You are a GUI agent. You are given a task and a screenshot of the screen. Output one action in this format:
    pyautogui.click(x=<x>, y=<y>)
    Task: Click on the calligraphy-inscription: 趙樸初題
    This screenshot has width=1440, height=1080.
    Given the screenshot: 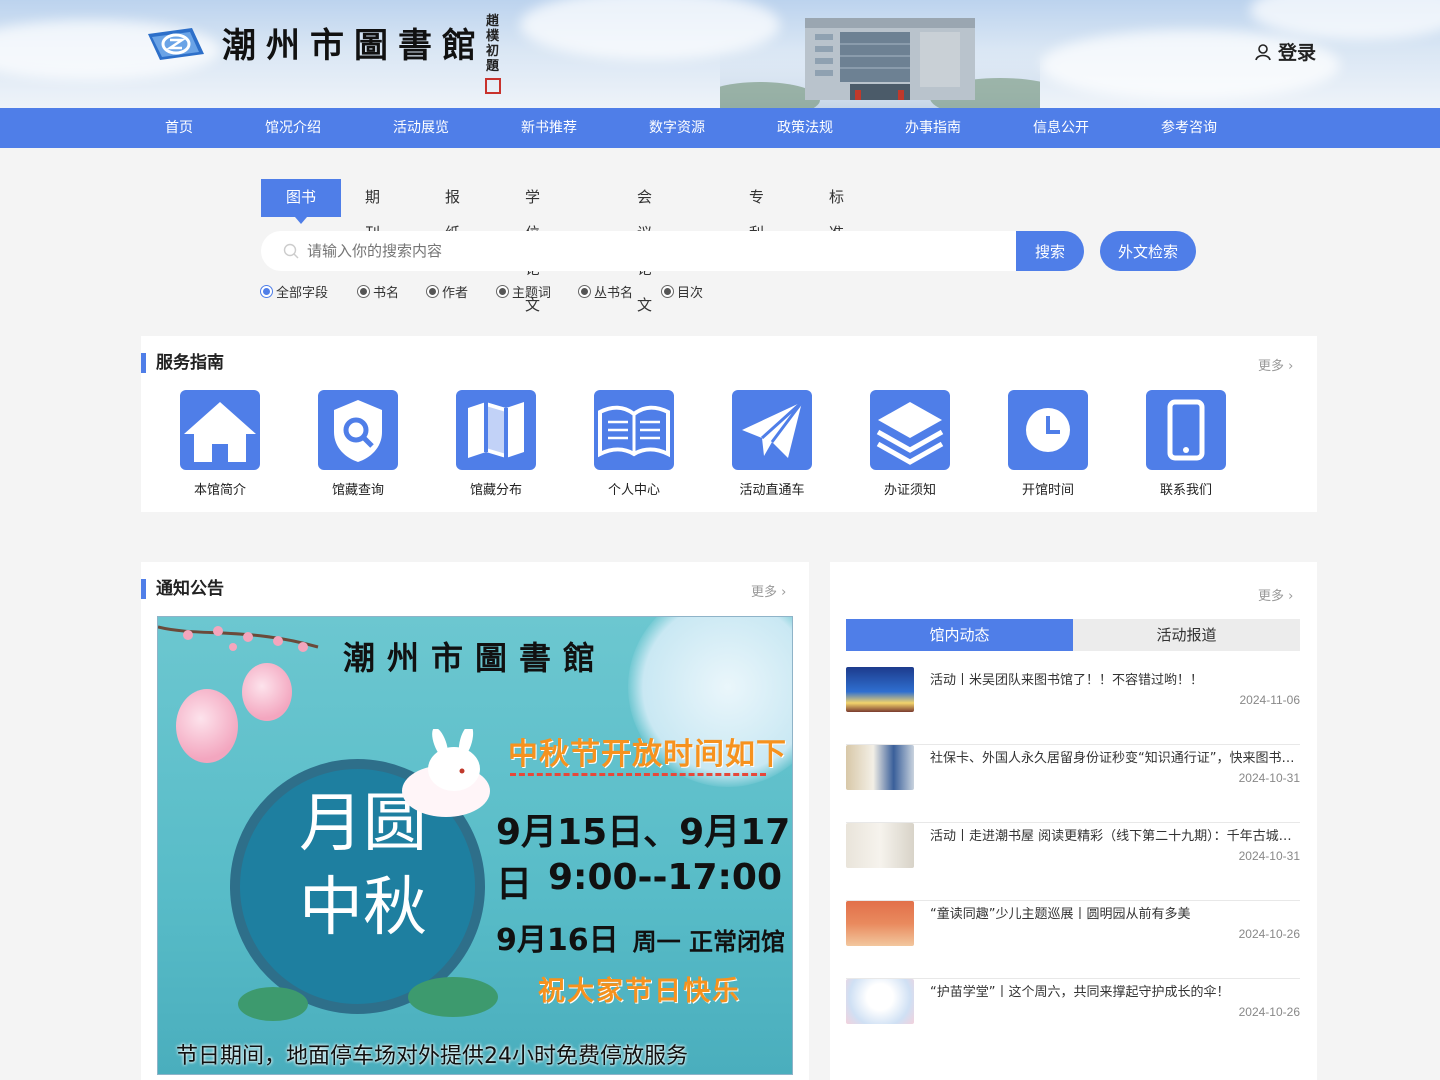 What is the action you would take?
    pyautogui.click(x=493, y=44)
    